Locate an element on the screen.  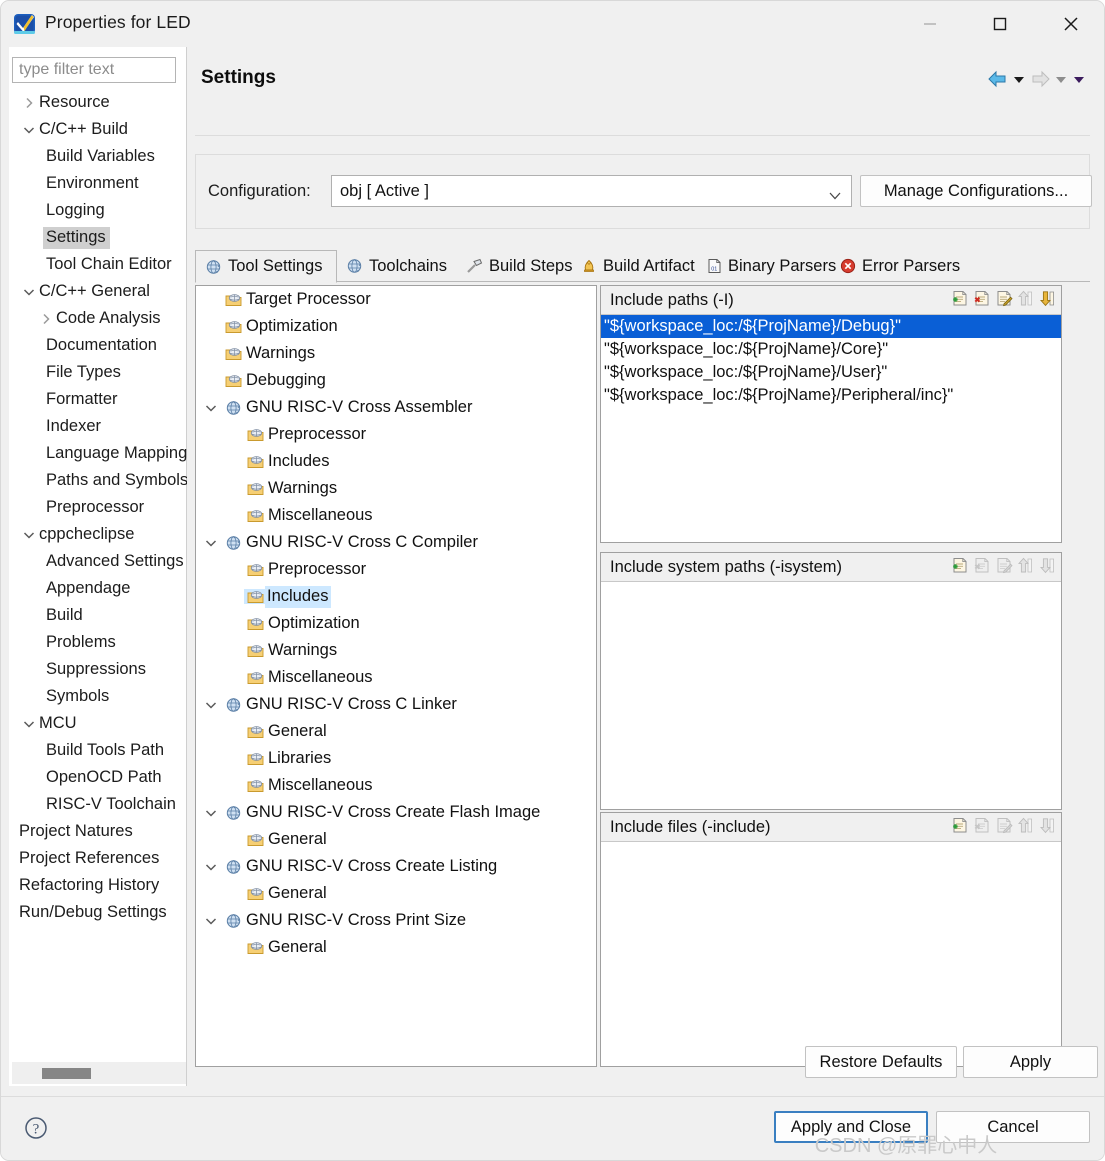
tab-binary-parsers: 01 Binary Parsers is located at coordinates (767, 266).